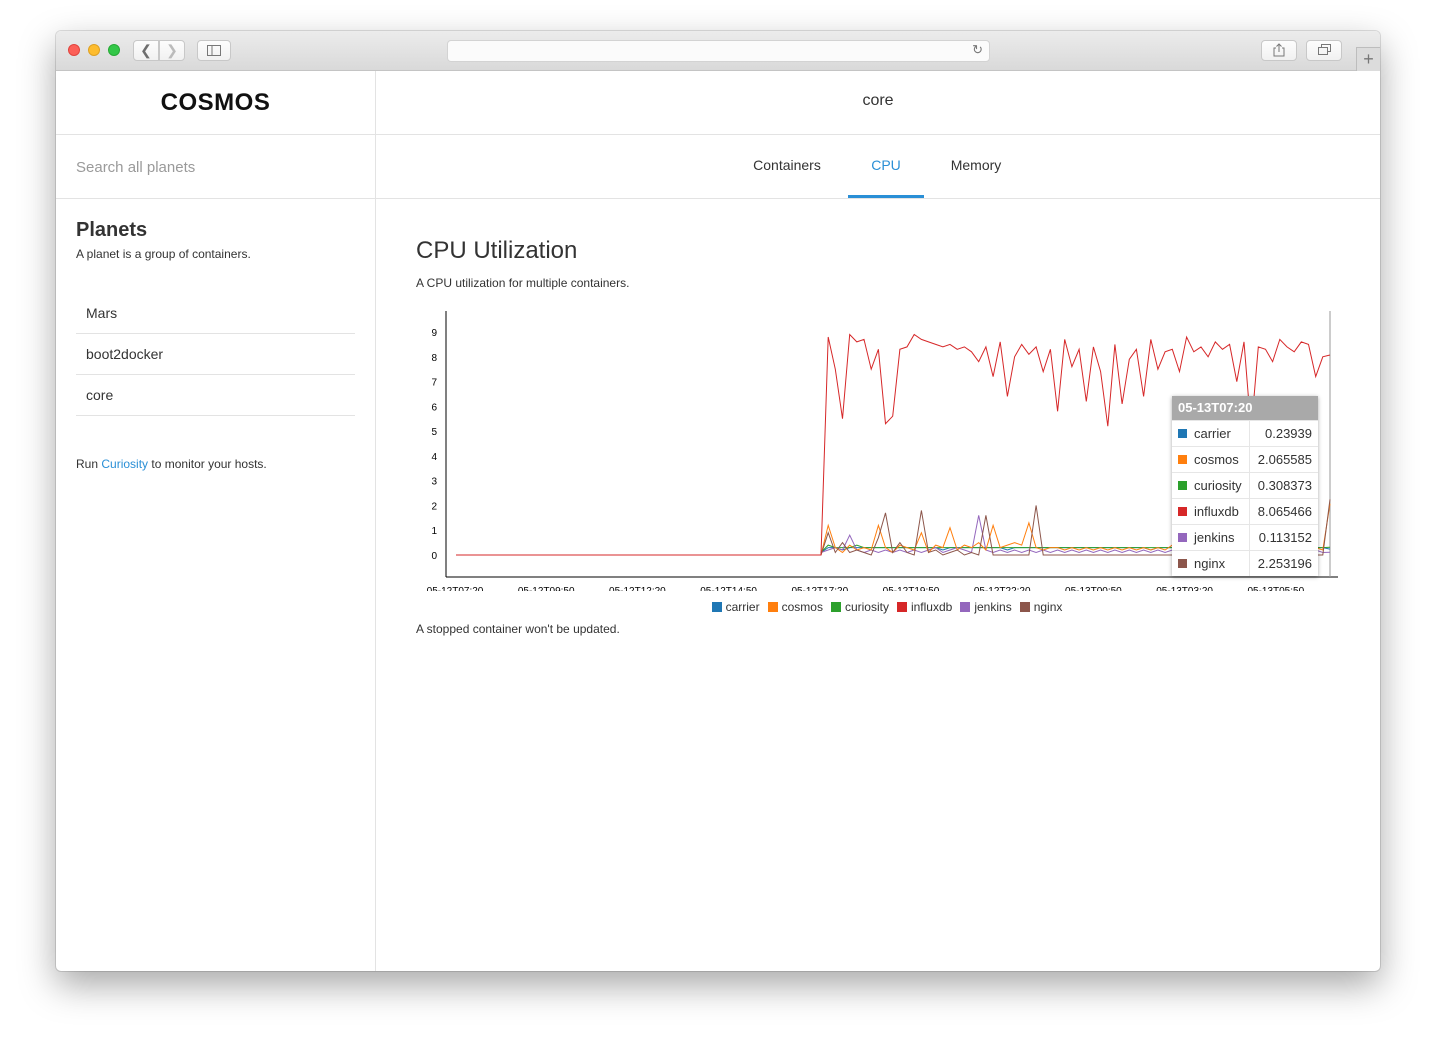 This screenshot has height=1052, width=1436. What do you see at coordinates (1245, 459) in the screenshot?
I see `tooltip-row: cosmos 2.065585` at bounding box center [1245, 459].